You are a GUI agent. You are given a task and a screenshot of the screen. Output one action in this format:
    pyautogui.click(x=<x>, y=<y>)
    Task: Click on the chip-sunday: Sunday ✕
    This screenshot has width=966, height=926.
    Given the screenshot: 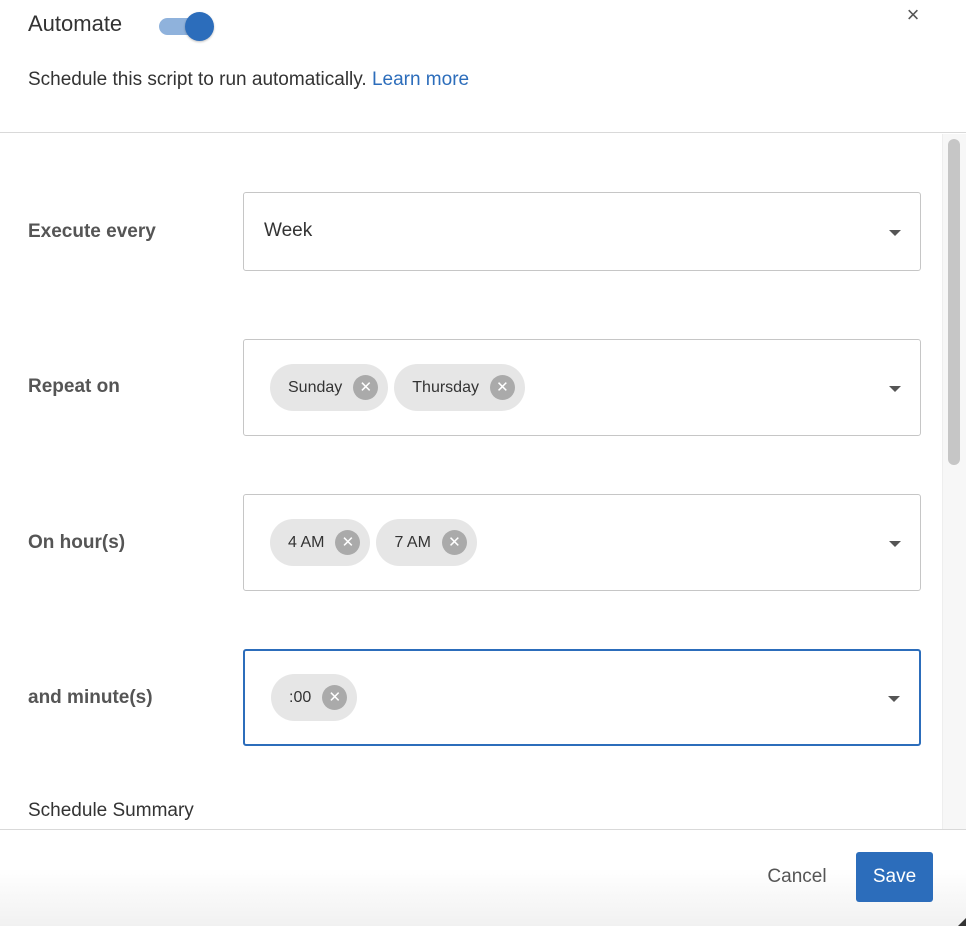 What is the action you would take?
    pyautogui.click(x=329, y=387)
    